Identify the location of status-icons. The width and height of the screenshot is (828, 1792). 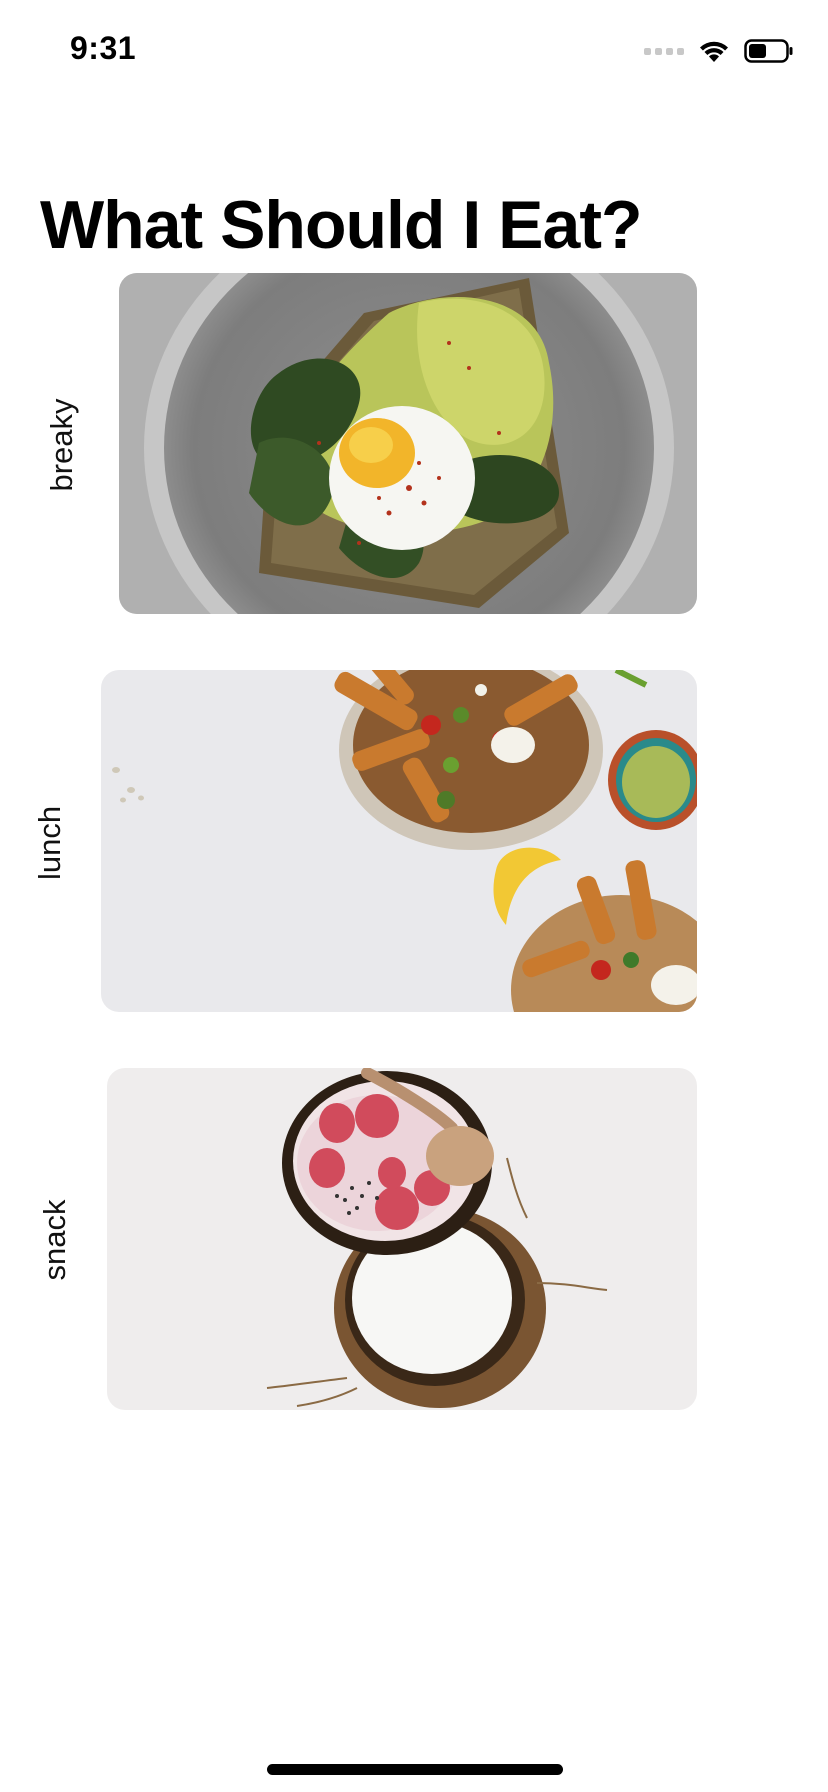
(719, 51).